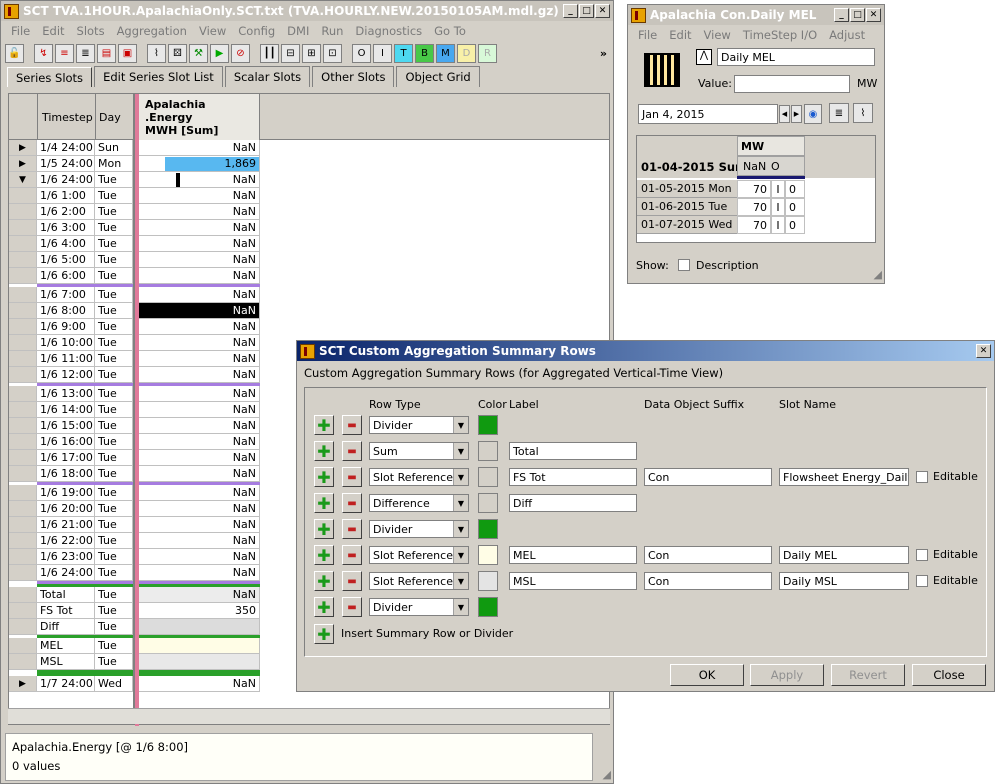  I want to click on r-flag-icon: R, so click(487, 53).